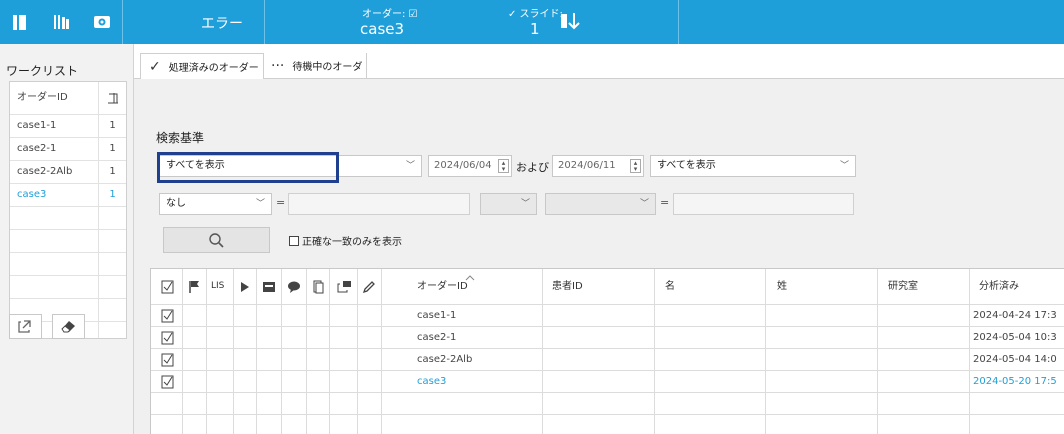  What do you see at coordinates (215, 204) in the screenshot?
I see `field-select: なし ﹀` at bounding box center [215, 204].